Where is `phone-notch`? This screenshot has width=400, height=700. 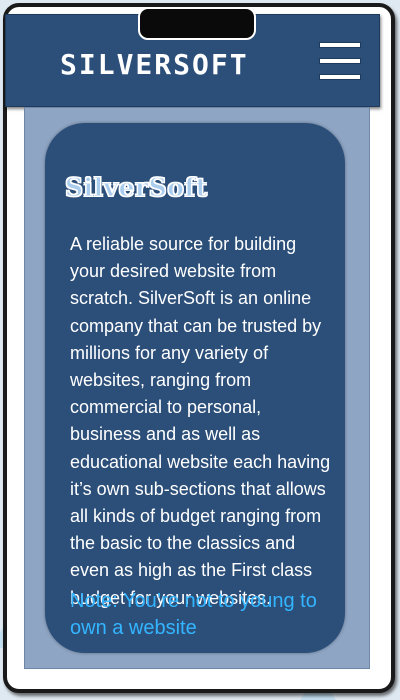 phone-notch is located at coordinates (197, 23).